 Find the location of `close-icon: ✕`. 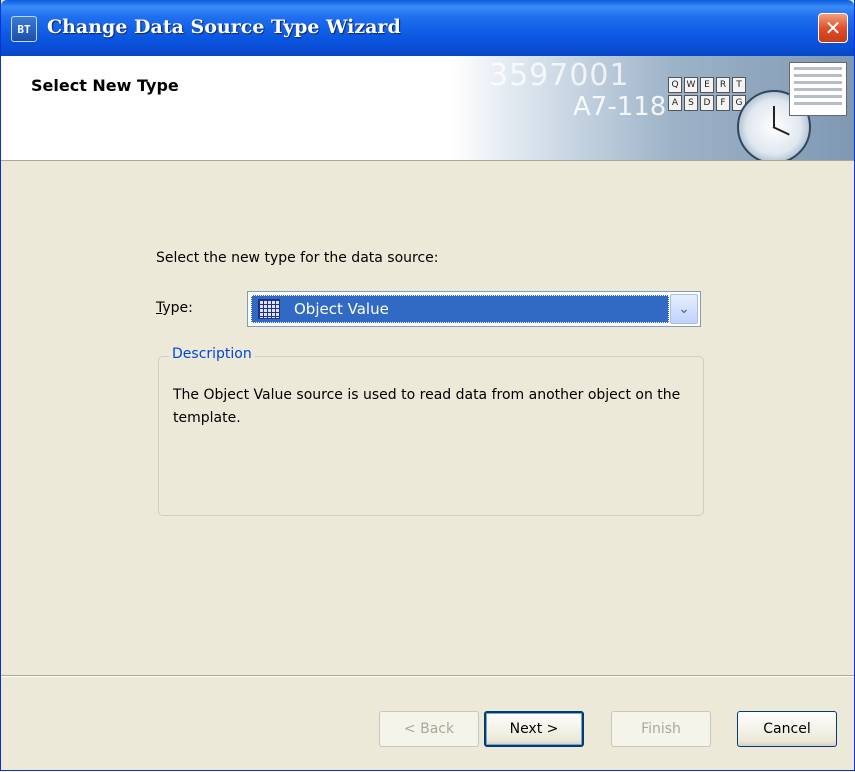

close-icon: ✕ is located at coordinates (833, 28).